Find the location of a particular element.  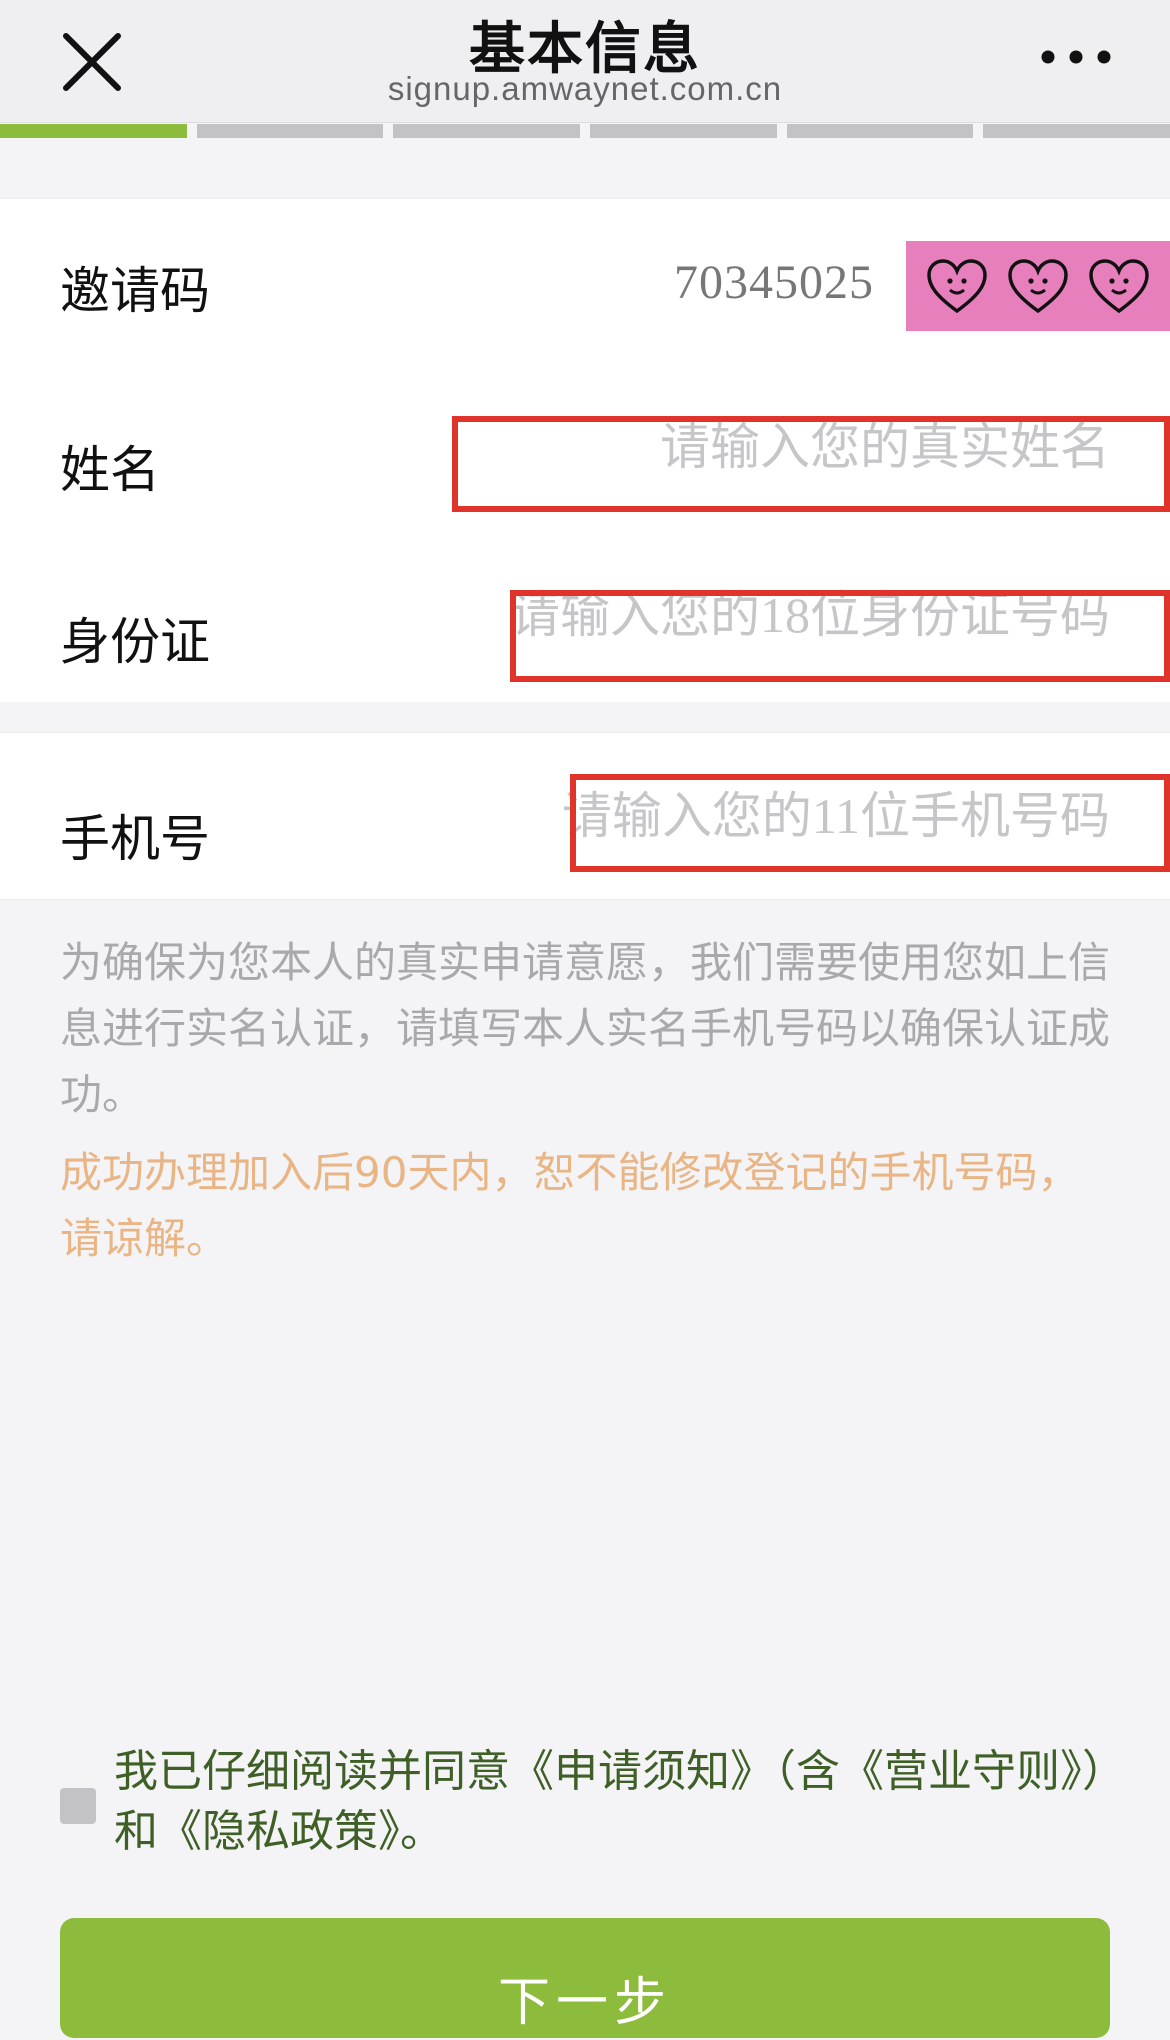

invite-code-value: 70345025 is located at coordinates (774, 282).